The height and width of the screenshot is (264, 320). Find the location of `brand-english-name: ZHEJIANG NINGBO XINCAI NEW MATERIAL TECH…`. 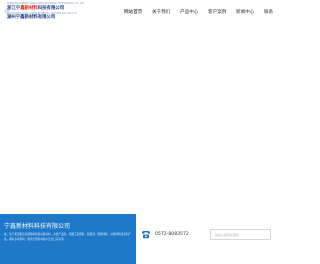

brand-english-name: ZHEJIANG NINGBO XINCAI NEW MATERIAL TECH… is located at coordinates (46, 3).